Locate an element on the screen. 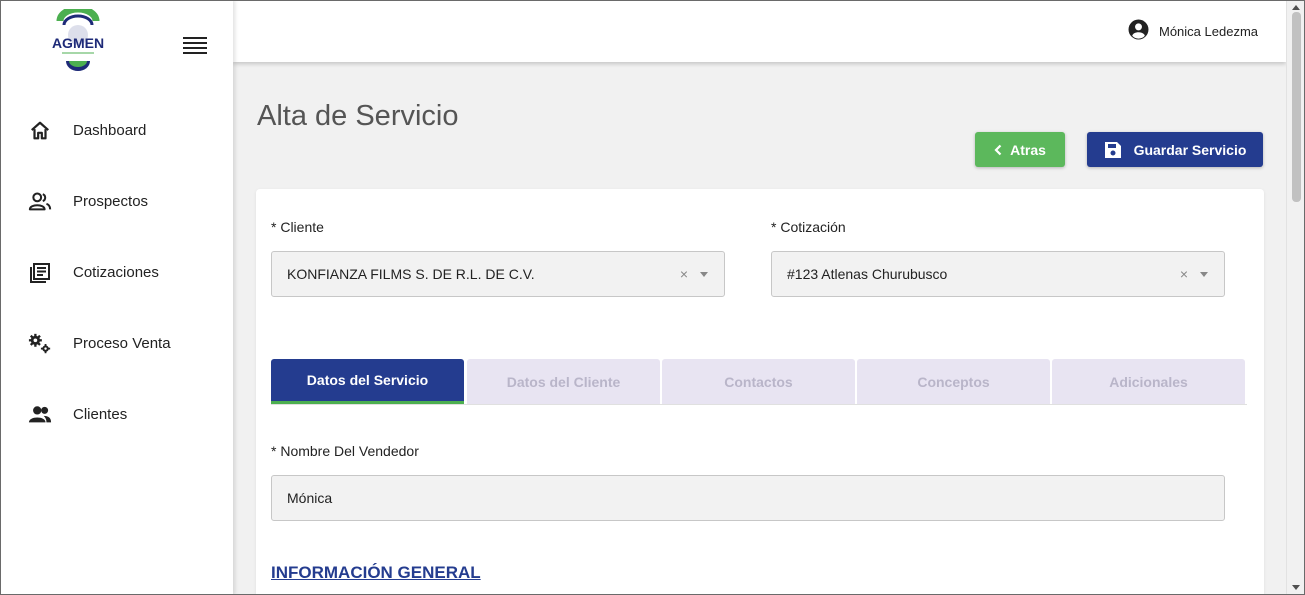  save-button-label: Guardar Servicio is located at coordinates (1190, 149).